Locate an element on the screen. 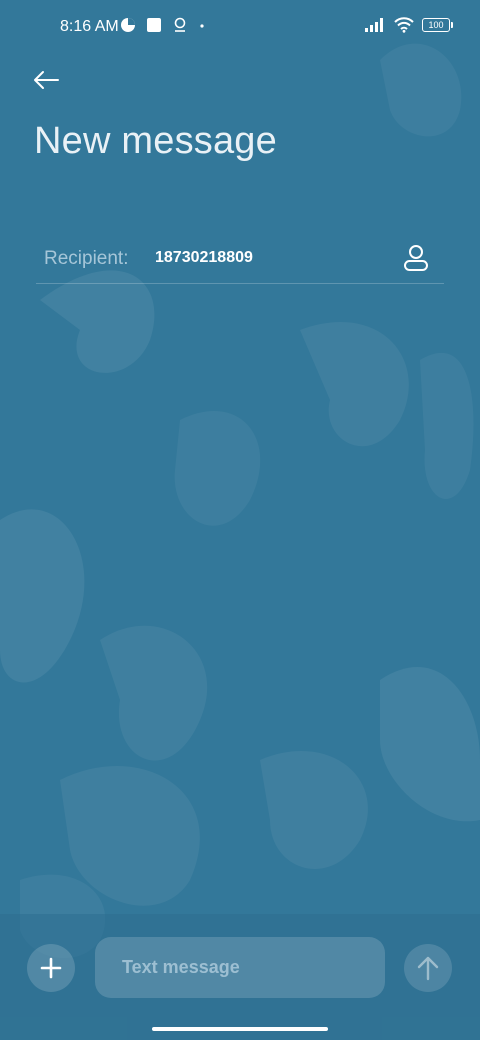  recipient-row: Recipient: is located at coordinates (240, 258).